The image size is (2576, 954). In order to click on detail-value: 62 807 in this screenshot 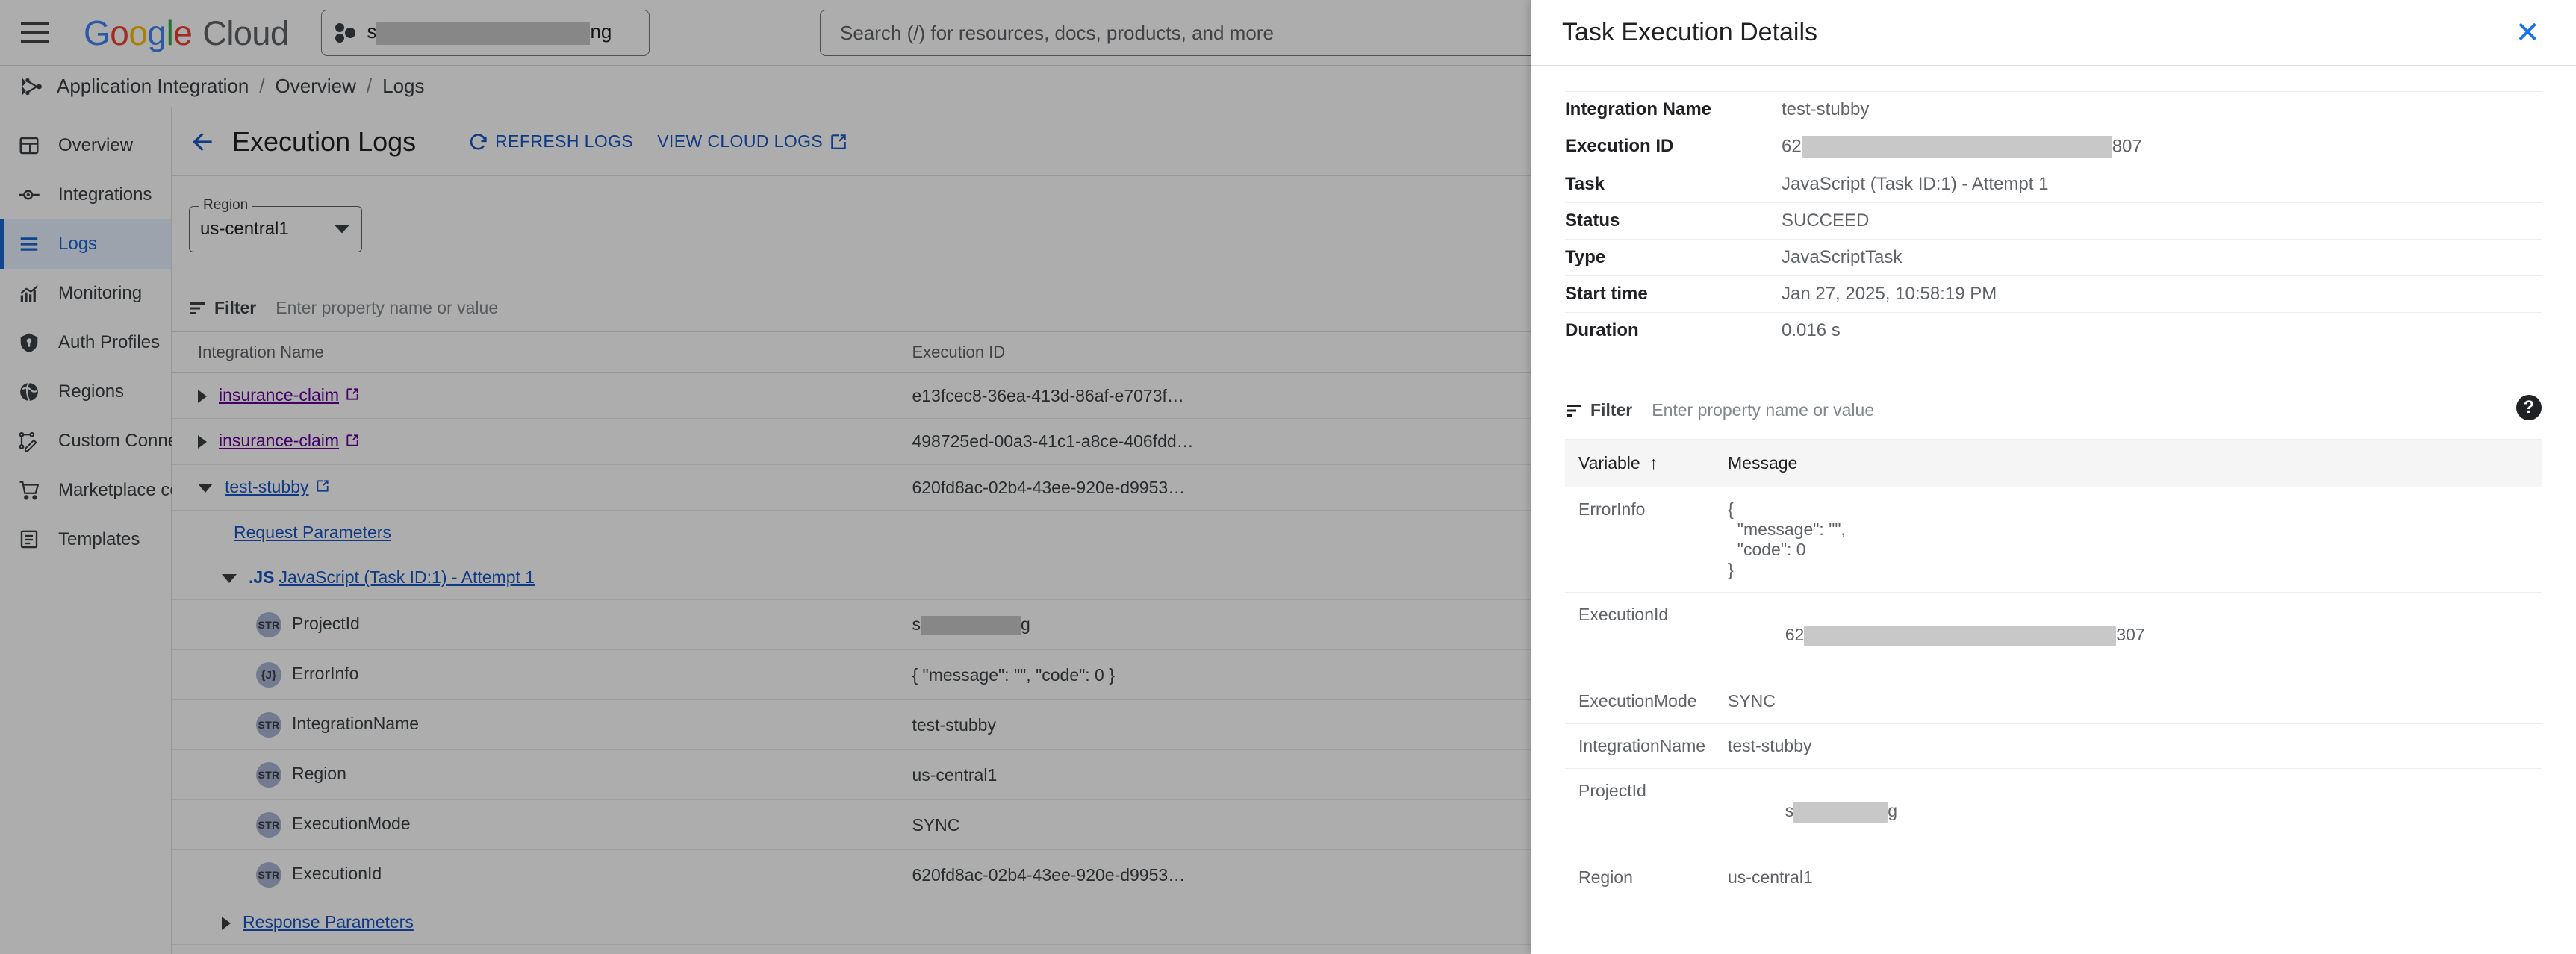, I will do `click(2162, 147)`.